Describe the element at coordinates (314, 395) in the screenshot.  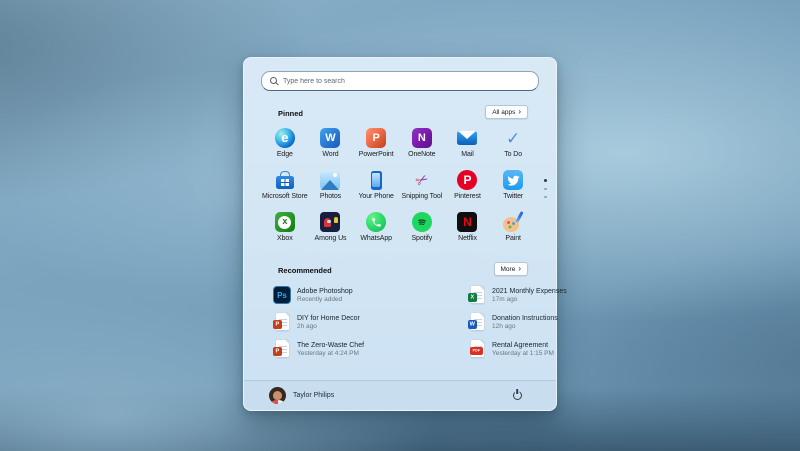
I see `user-name: Taylor Philips` at that location.